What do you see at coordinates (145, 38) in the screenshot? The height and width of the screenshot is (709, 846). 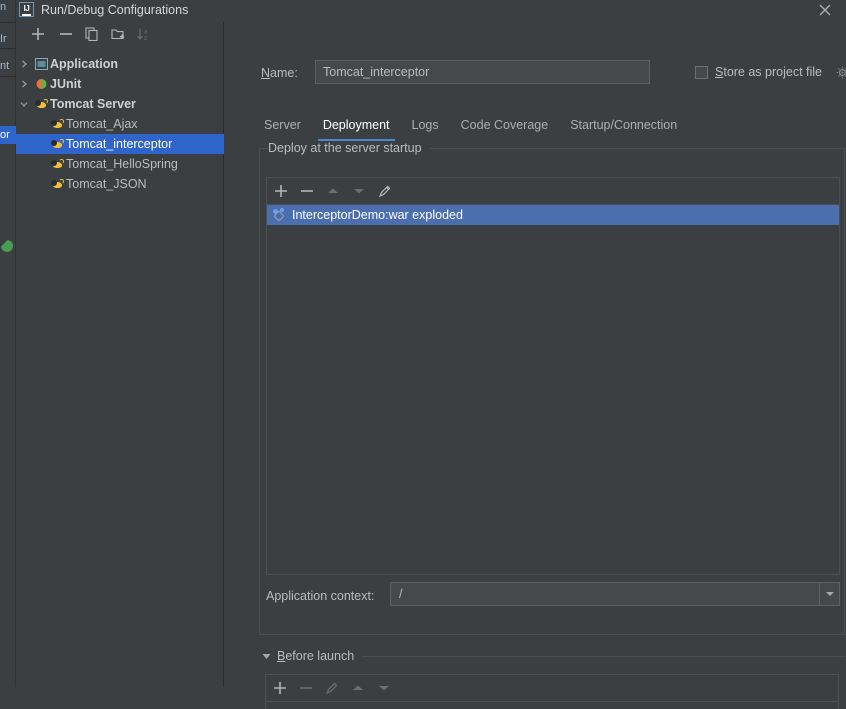 I see `svg-text: z` at bounding box center [145, 38].